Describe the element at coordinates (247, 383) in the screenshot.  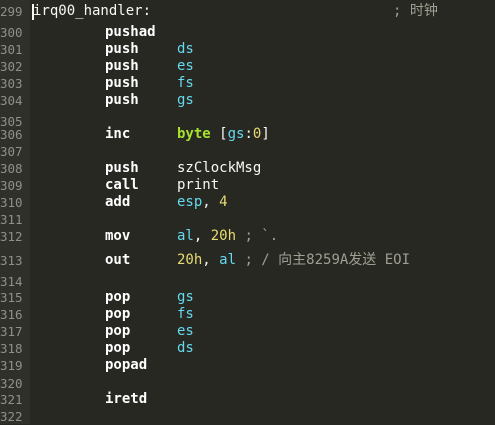
I see `code-line: 320` at that location.